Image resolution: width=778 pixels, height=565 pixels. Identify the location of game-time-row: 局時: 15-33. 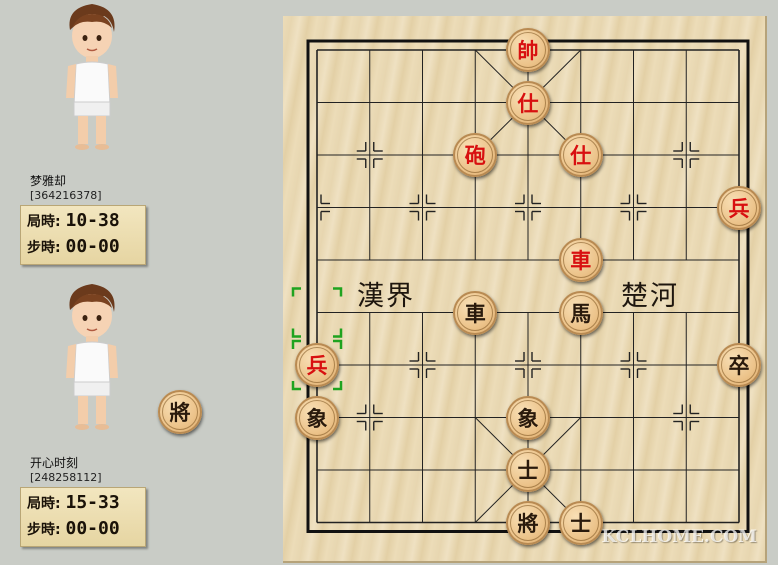
(73, 503).